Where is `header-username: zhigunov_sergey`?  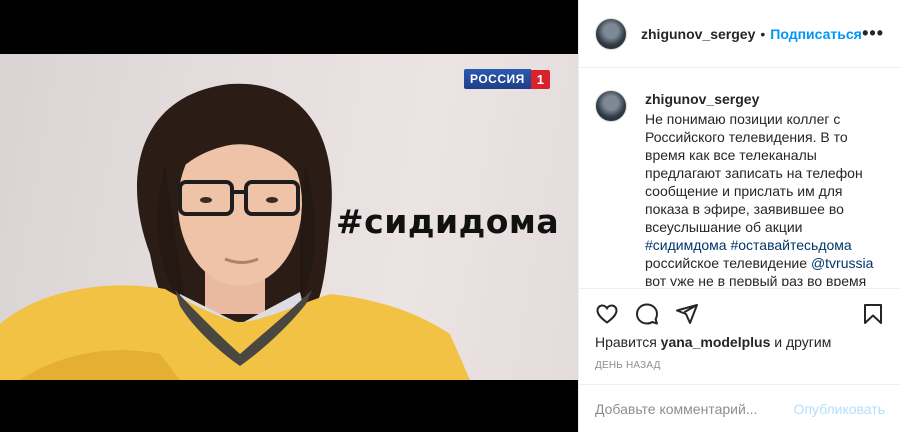 header-username: zhigunov_sergey is located at coordinates (698, 34).